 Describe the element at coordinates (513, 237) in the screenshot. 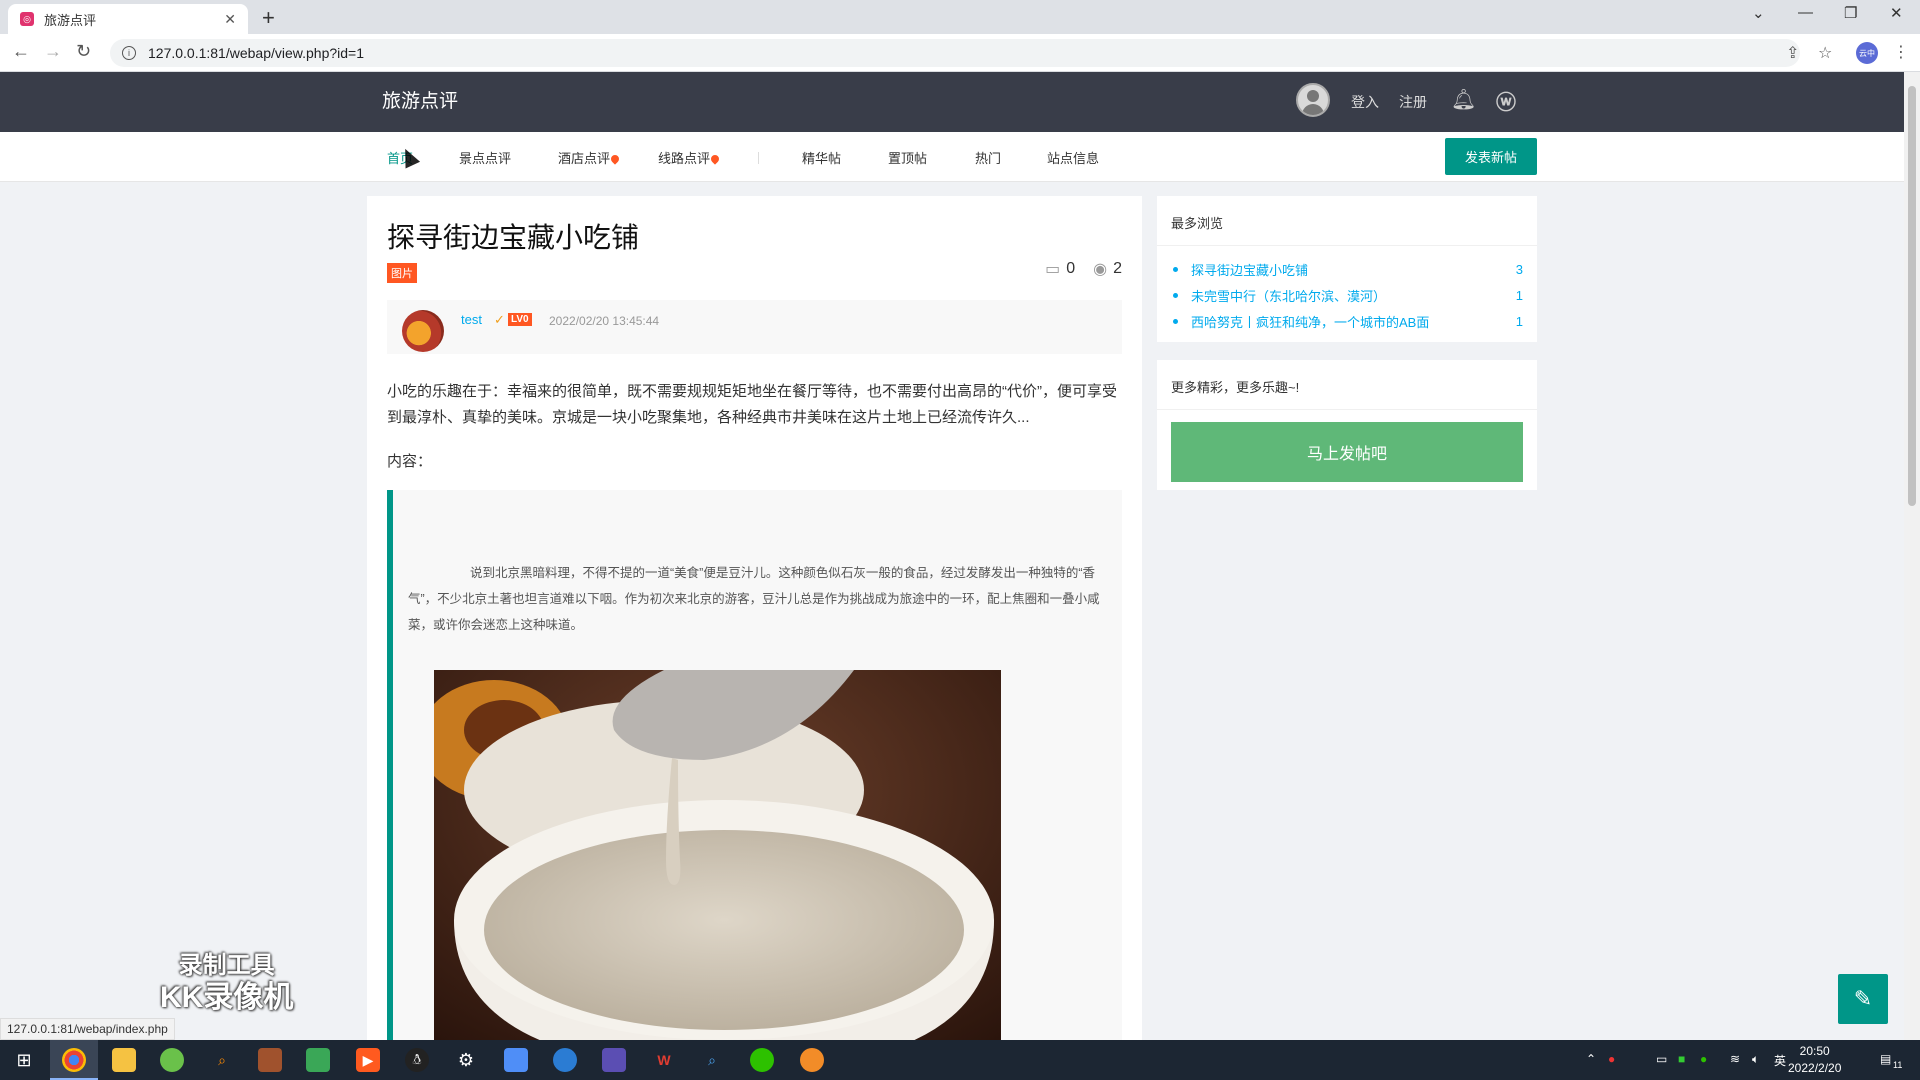

I see `post-title: 探寻街边宝藏小吃铺` at that location.